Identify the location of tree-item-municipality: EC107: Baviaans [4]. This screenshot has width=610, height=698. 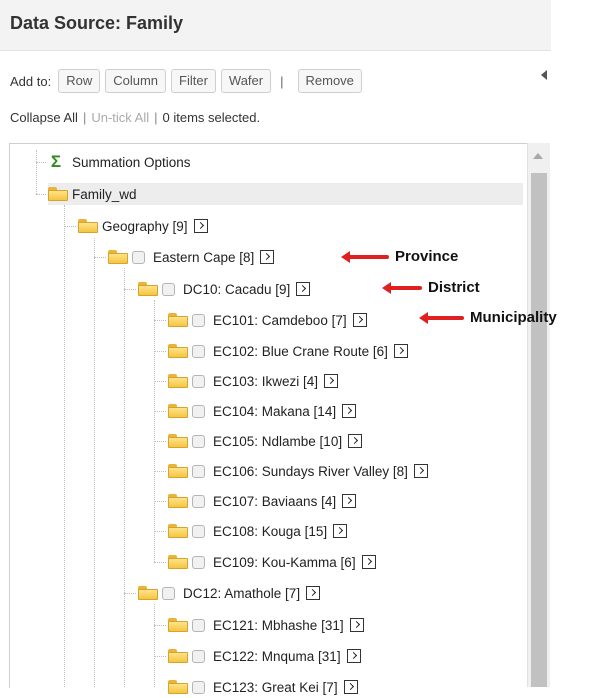
(262, 501).